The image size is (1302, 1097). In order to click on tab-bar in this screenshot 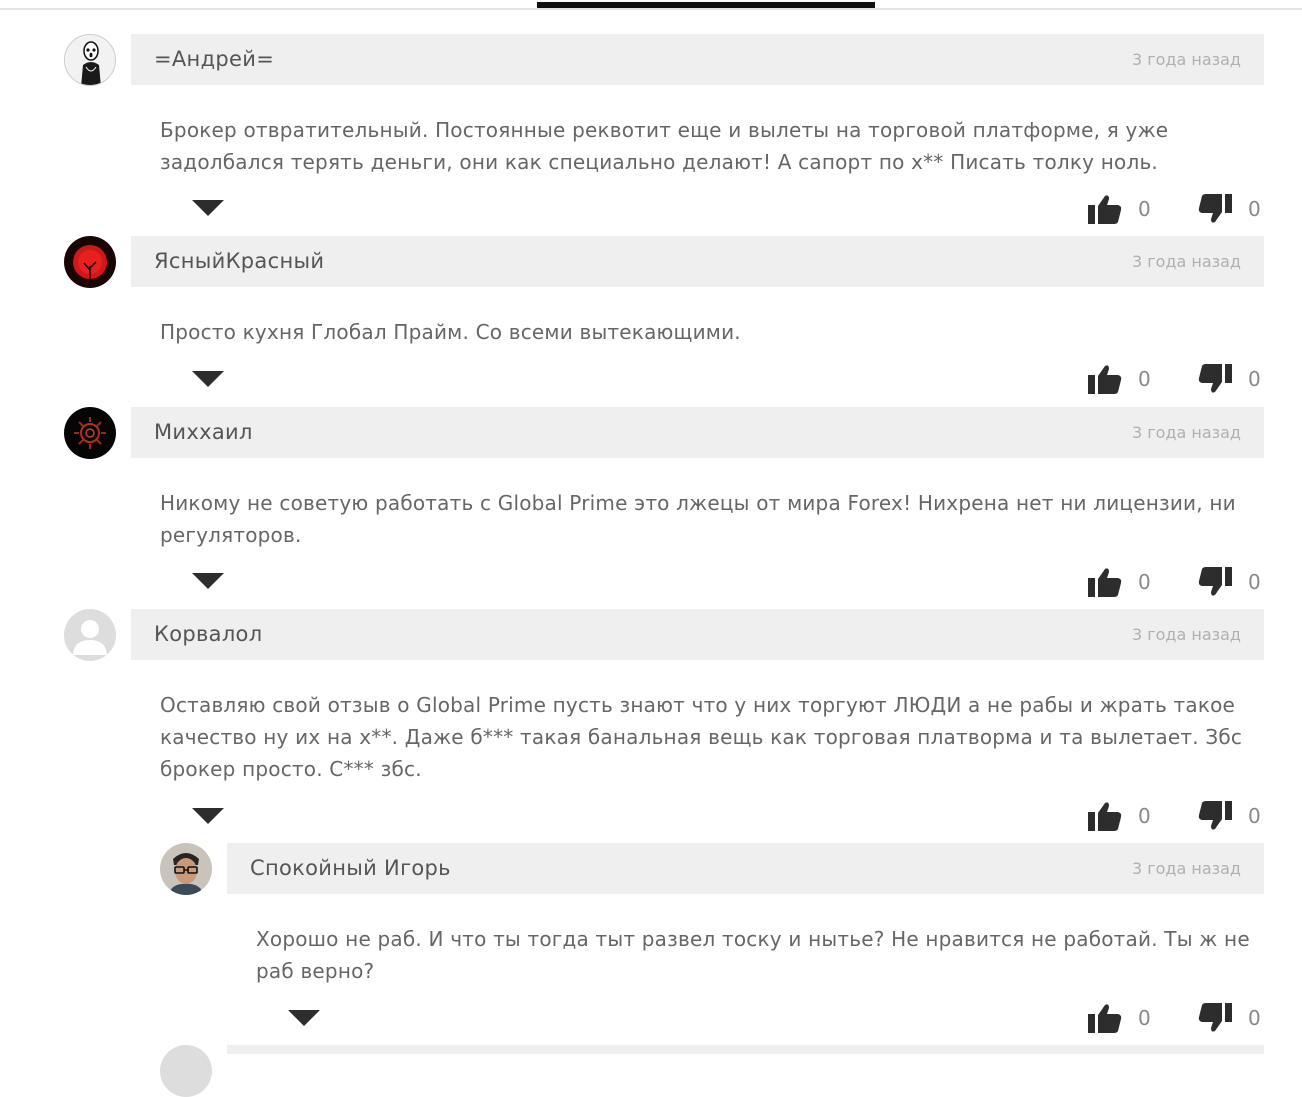, I will do `click(651, 5)`.